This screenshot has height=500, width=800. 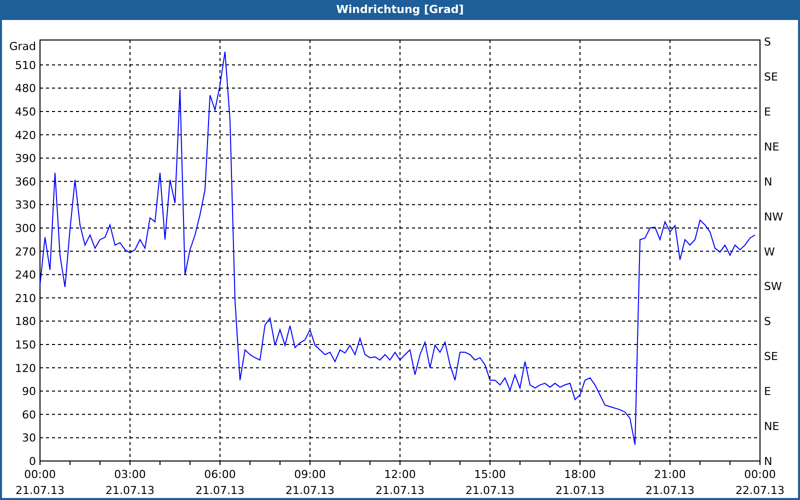 I want to click on window-title: Windrichtung [Grad], so click(x=400, y=10).